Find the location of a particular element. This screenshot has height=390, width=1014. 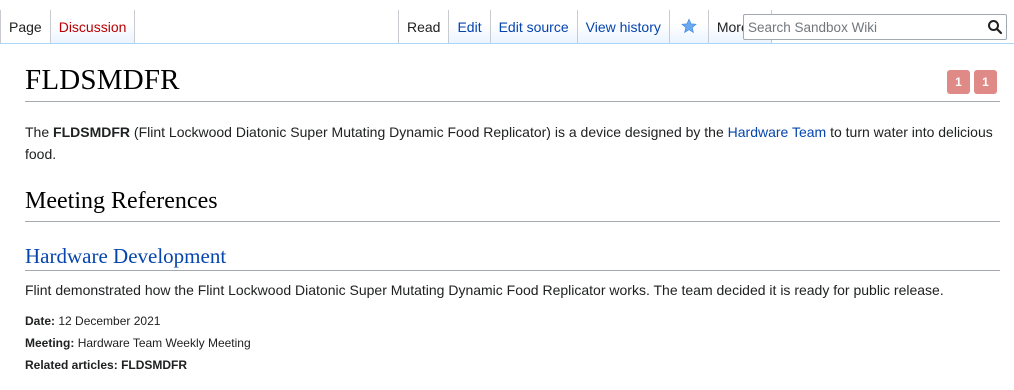

intro-text-pre: The is located at coordinates (39, 132).